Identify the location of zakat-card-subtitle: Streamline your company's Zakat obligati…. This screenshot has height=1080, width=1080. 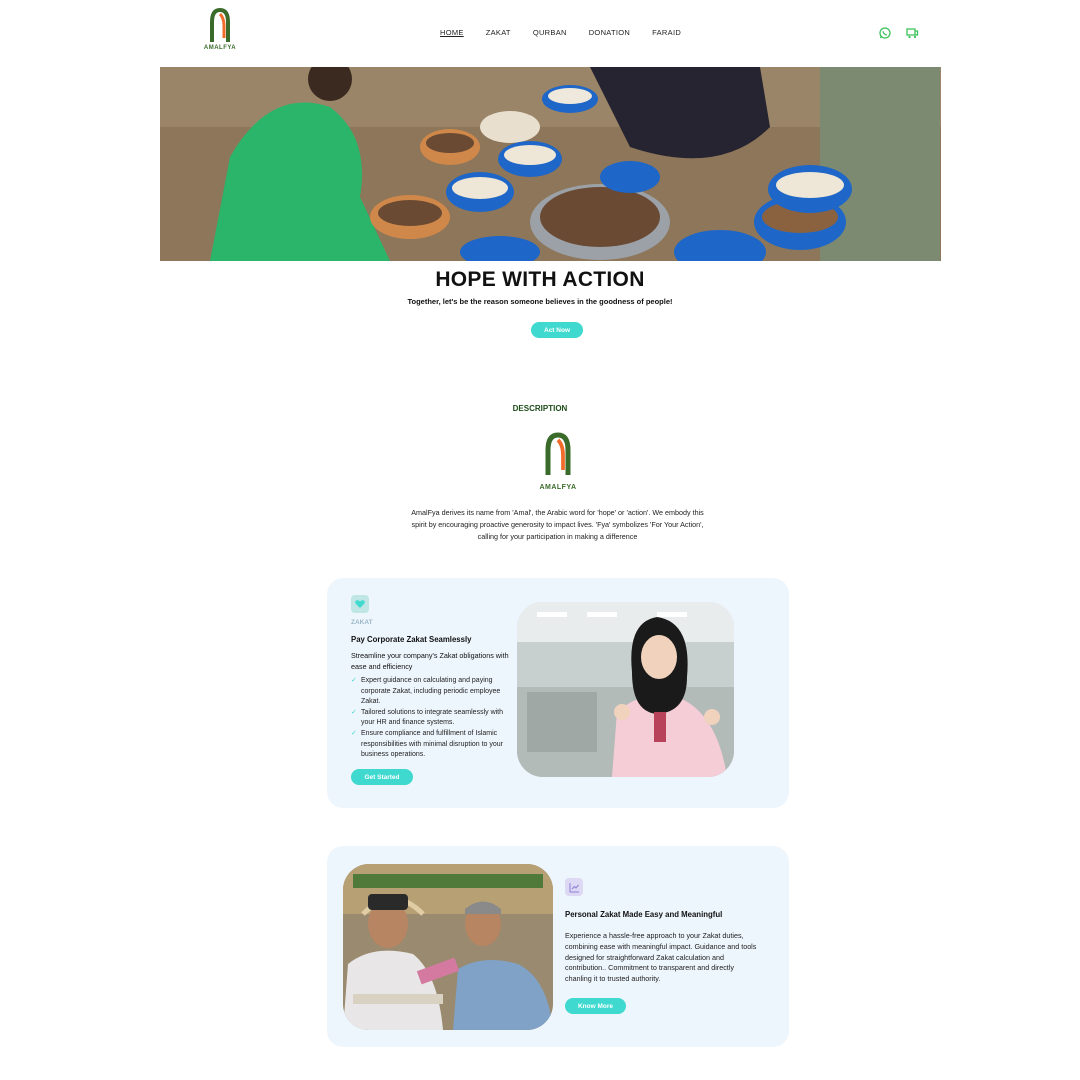
(430, 661).